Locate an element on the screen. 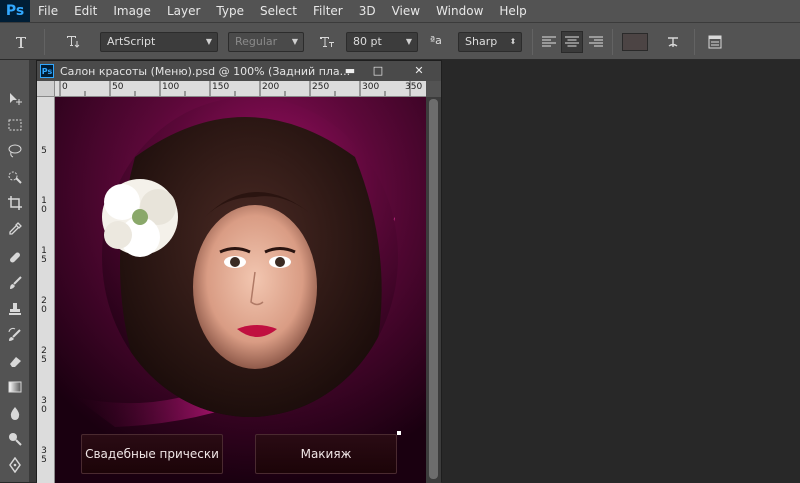  crop-tool-icon is located at coordinates (15, 203).